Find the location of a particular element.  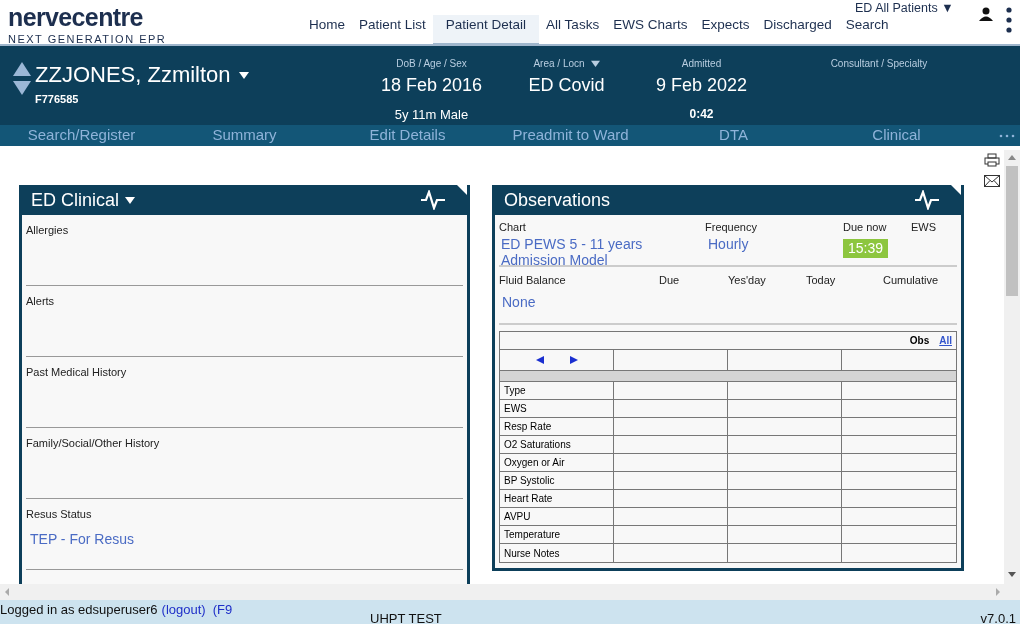

due-now-label: Due now is located at coordinates (865, 227).